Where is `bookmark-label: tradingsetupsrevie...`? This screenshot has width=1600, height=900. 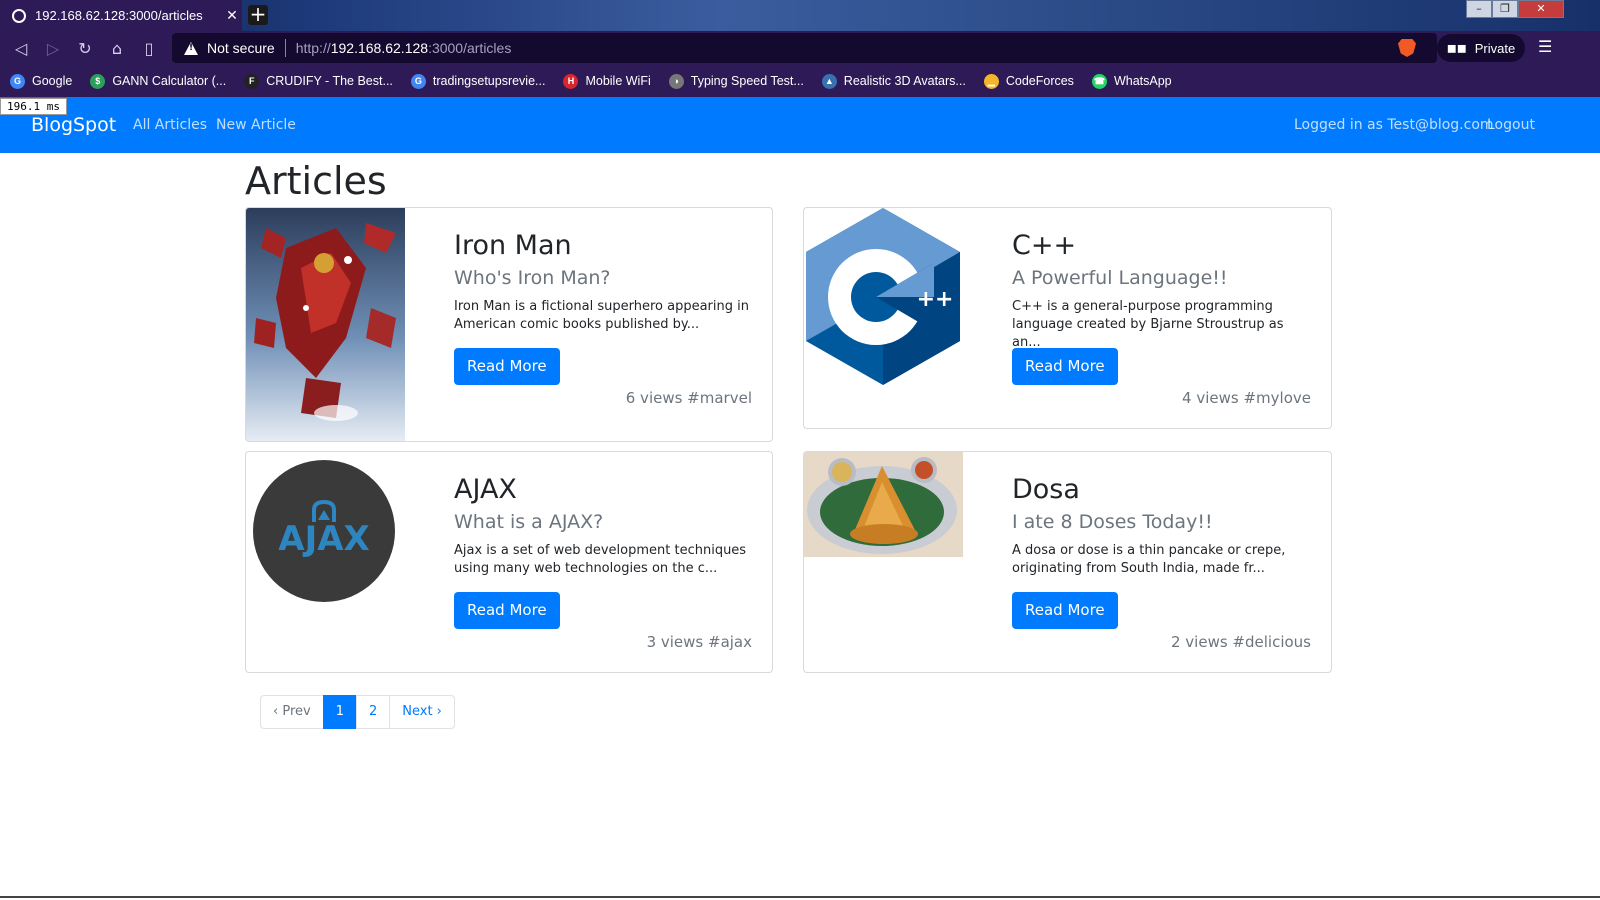
bookmark-label: tradingsetupsrevie... is located at coordinates (489, 81).